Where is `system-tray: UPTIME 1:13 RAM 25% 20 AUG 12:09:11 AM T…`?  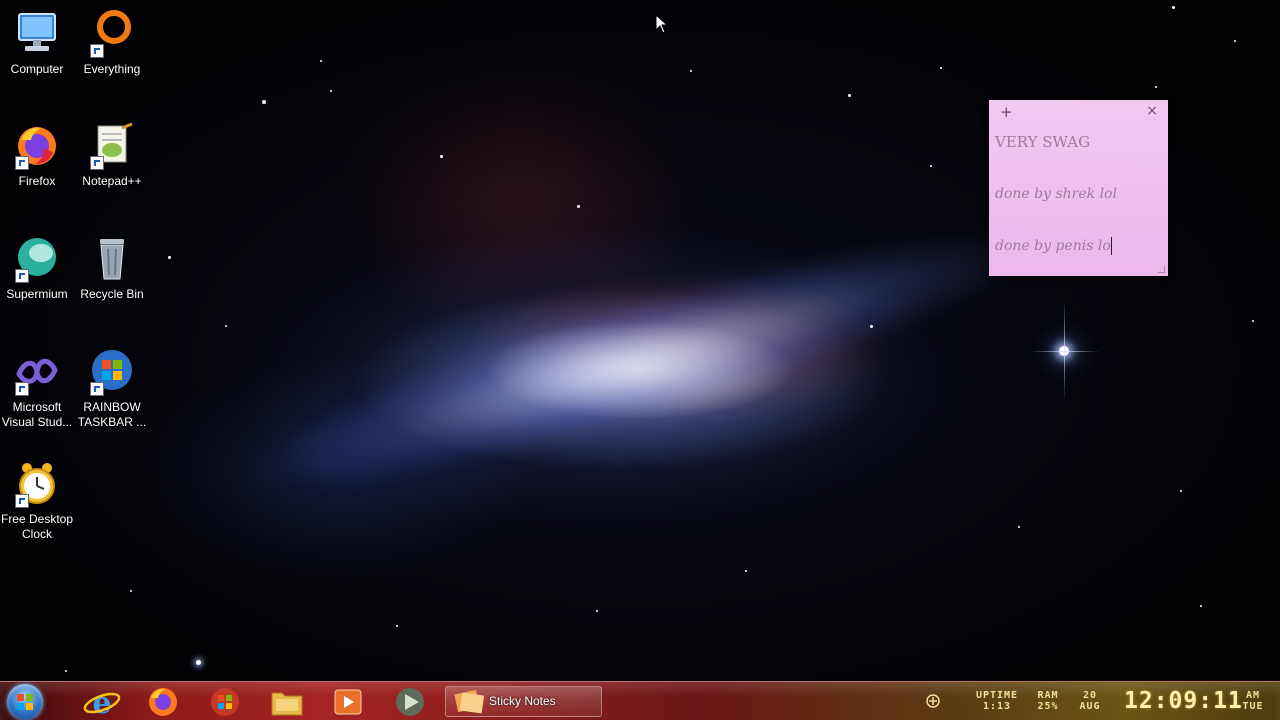
system-tray: UPTIME 1:13 RAM 25% 20 AUG 12:09:11 AM T… is located at coordinates (1100, 701).